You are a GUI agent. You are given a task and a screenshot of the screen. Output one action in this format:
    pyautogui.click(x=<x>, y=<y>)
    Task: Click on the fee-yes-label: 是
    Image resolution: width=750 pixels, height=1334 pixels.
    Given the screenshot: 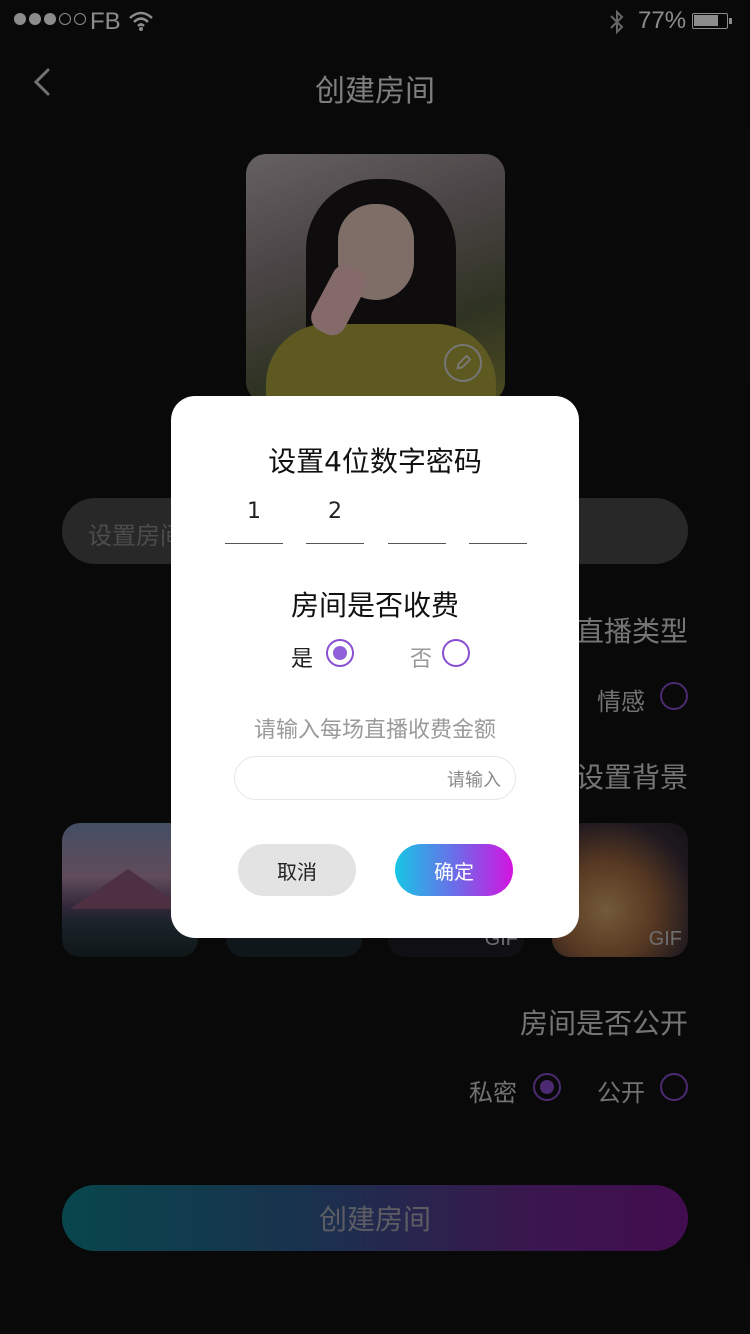 What is the action you would take?
    pyautogui.click(x=302, y=659)
    